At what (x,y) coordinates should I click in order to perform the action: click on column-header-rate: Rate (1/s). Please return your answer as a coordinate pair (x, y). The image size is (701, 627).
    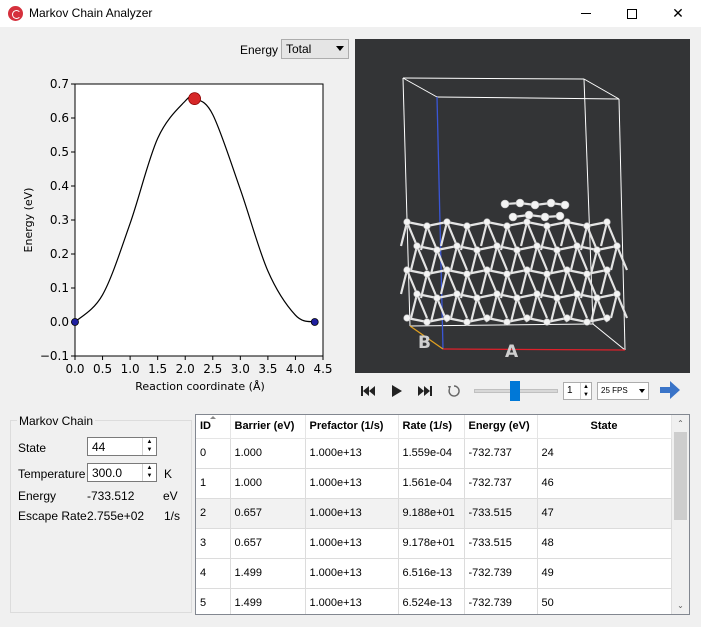
    Looking at the image, I should click on (431, 427).